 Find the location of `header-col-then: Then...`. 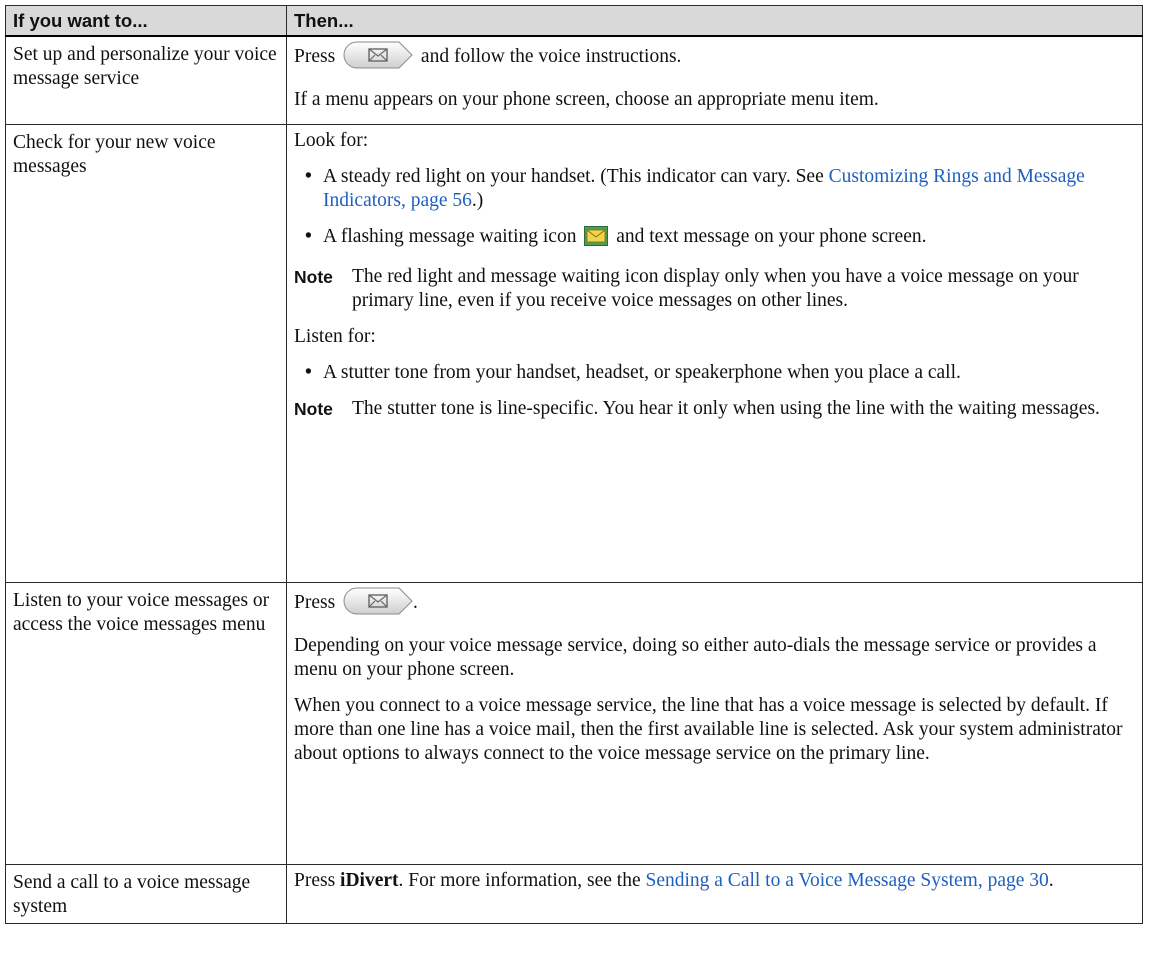

header-col-then: Then... is located at coordinates (714, 21).